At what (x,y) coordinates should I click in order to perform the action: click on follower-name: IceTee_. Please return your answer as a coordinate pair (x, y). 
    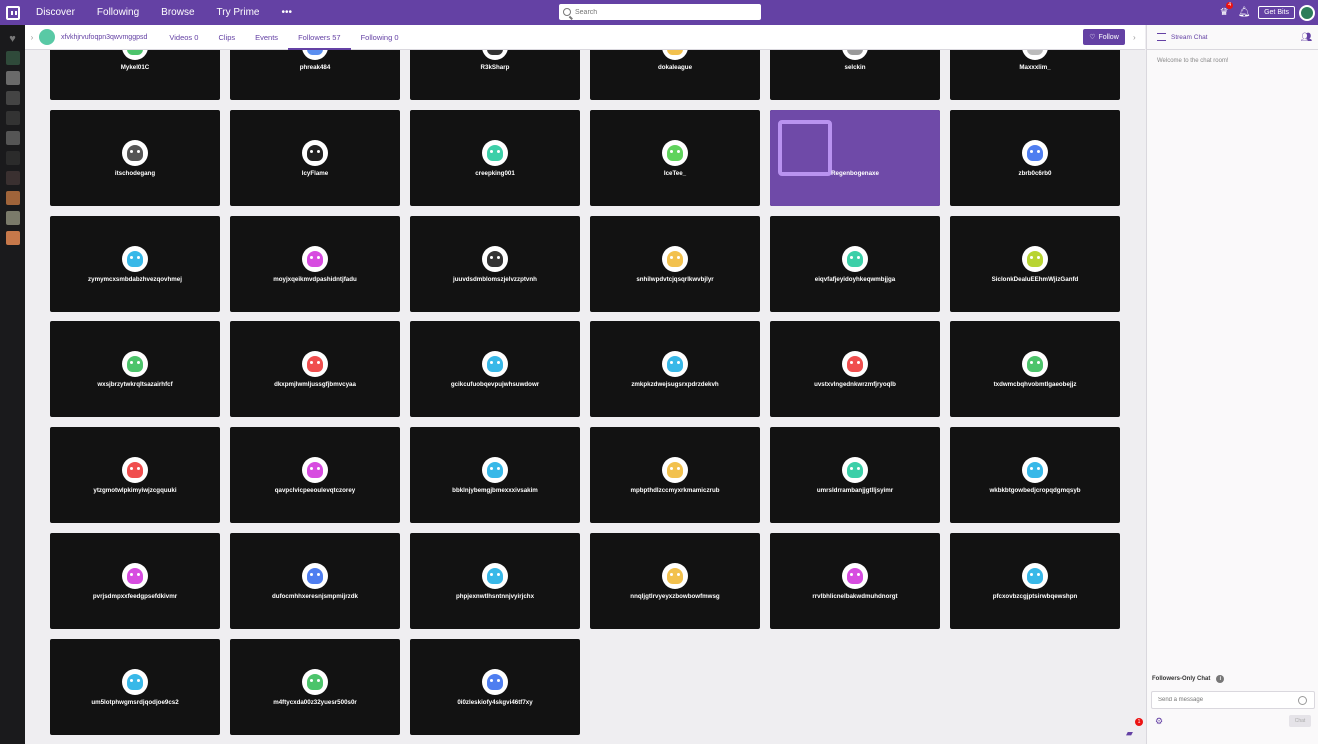
    Looking at the image, I should click on (675, 173).